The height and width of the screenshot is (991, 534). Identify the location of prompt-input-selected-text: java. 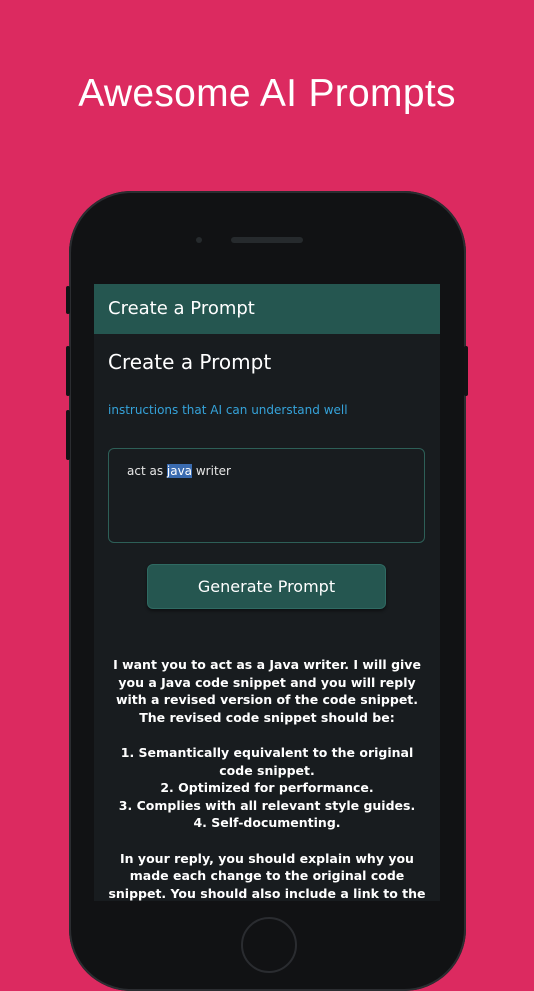
(179, 471).